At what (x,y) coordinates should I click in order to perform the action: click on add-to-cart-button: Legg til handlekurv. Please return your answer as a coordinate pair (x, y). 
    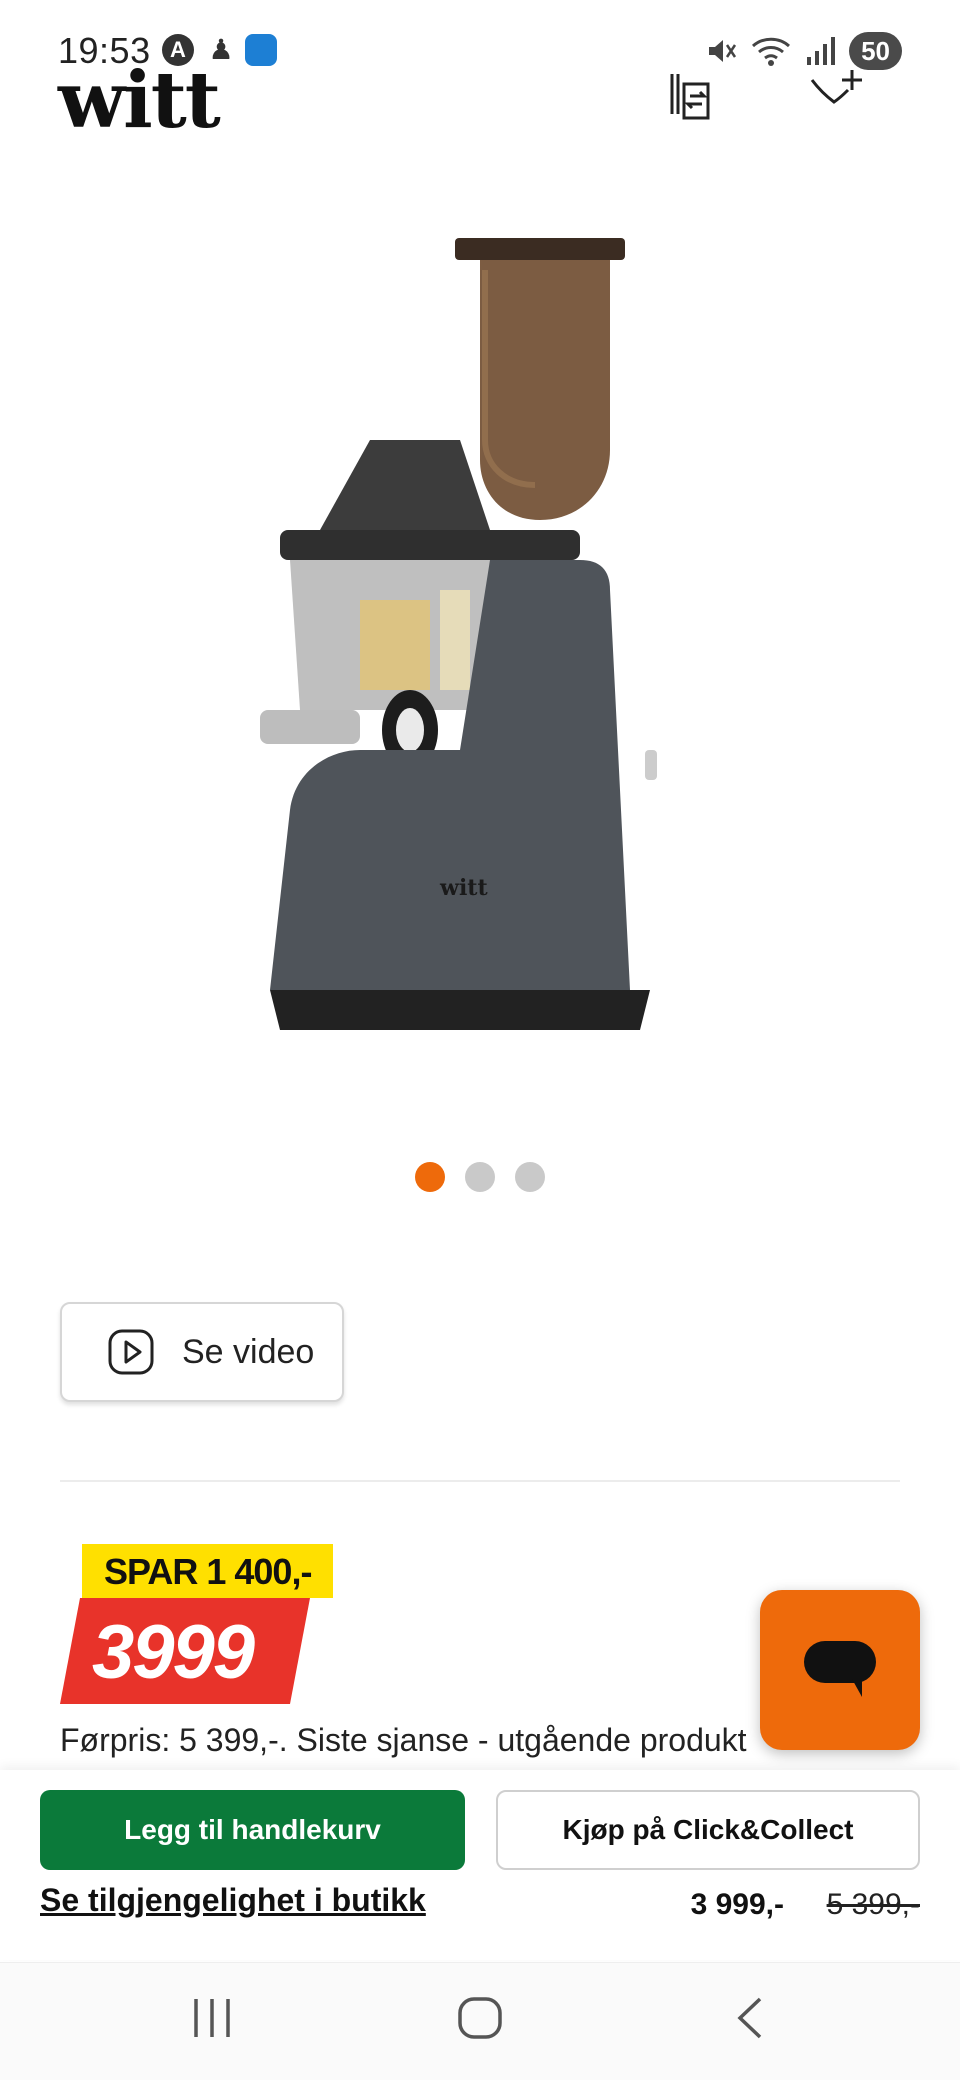
    Looking at the image, I should click on (252, 1830).